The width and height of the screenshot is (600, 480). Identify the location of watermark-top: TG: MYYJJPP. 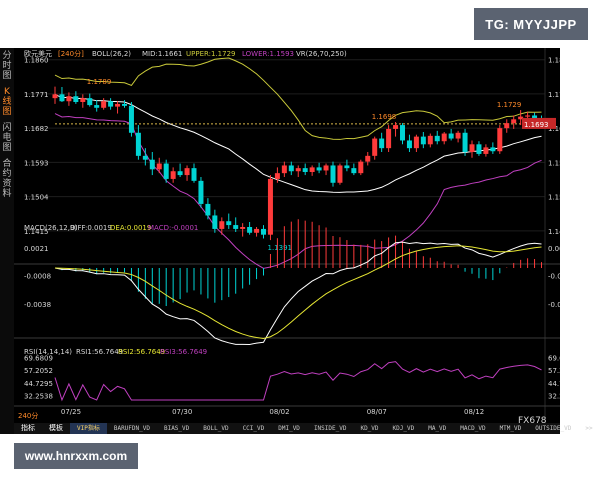
(531, 24).